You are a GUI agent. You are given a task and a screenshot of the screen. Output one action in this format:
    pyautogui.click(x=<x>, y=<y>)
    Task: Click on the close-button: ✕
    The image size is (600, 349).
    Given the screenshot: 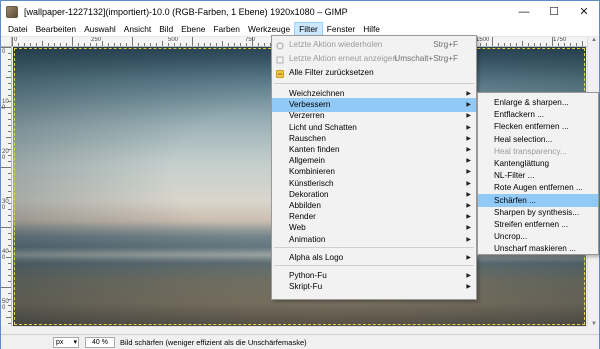 What is the action you would take?
    pyautogui.click(x=584, y=11)
    